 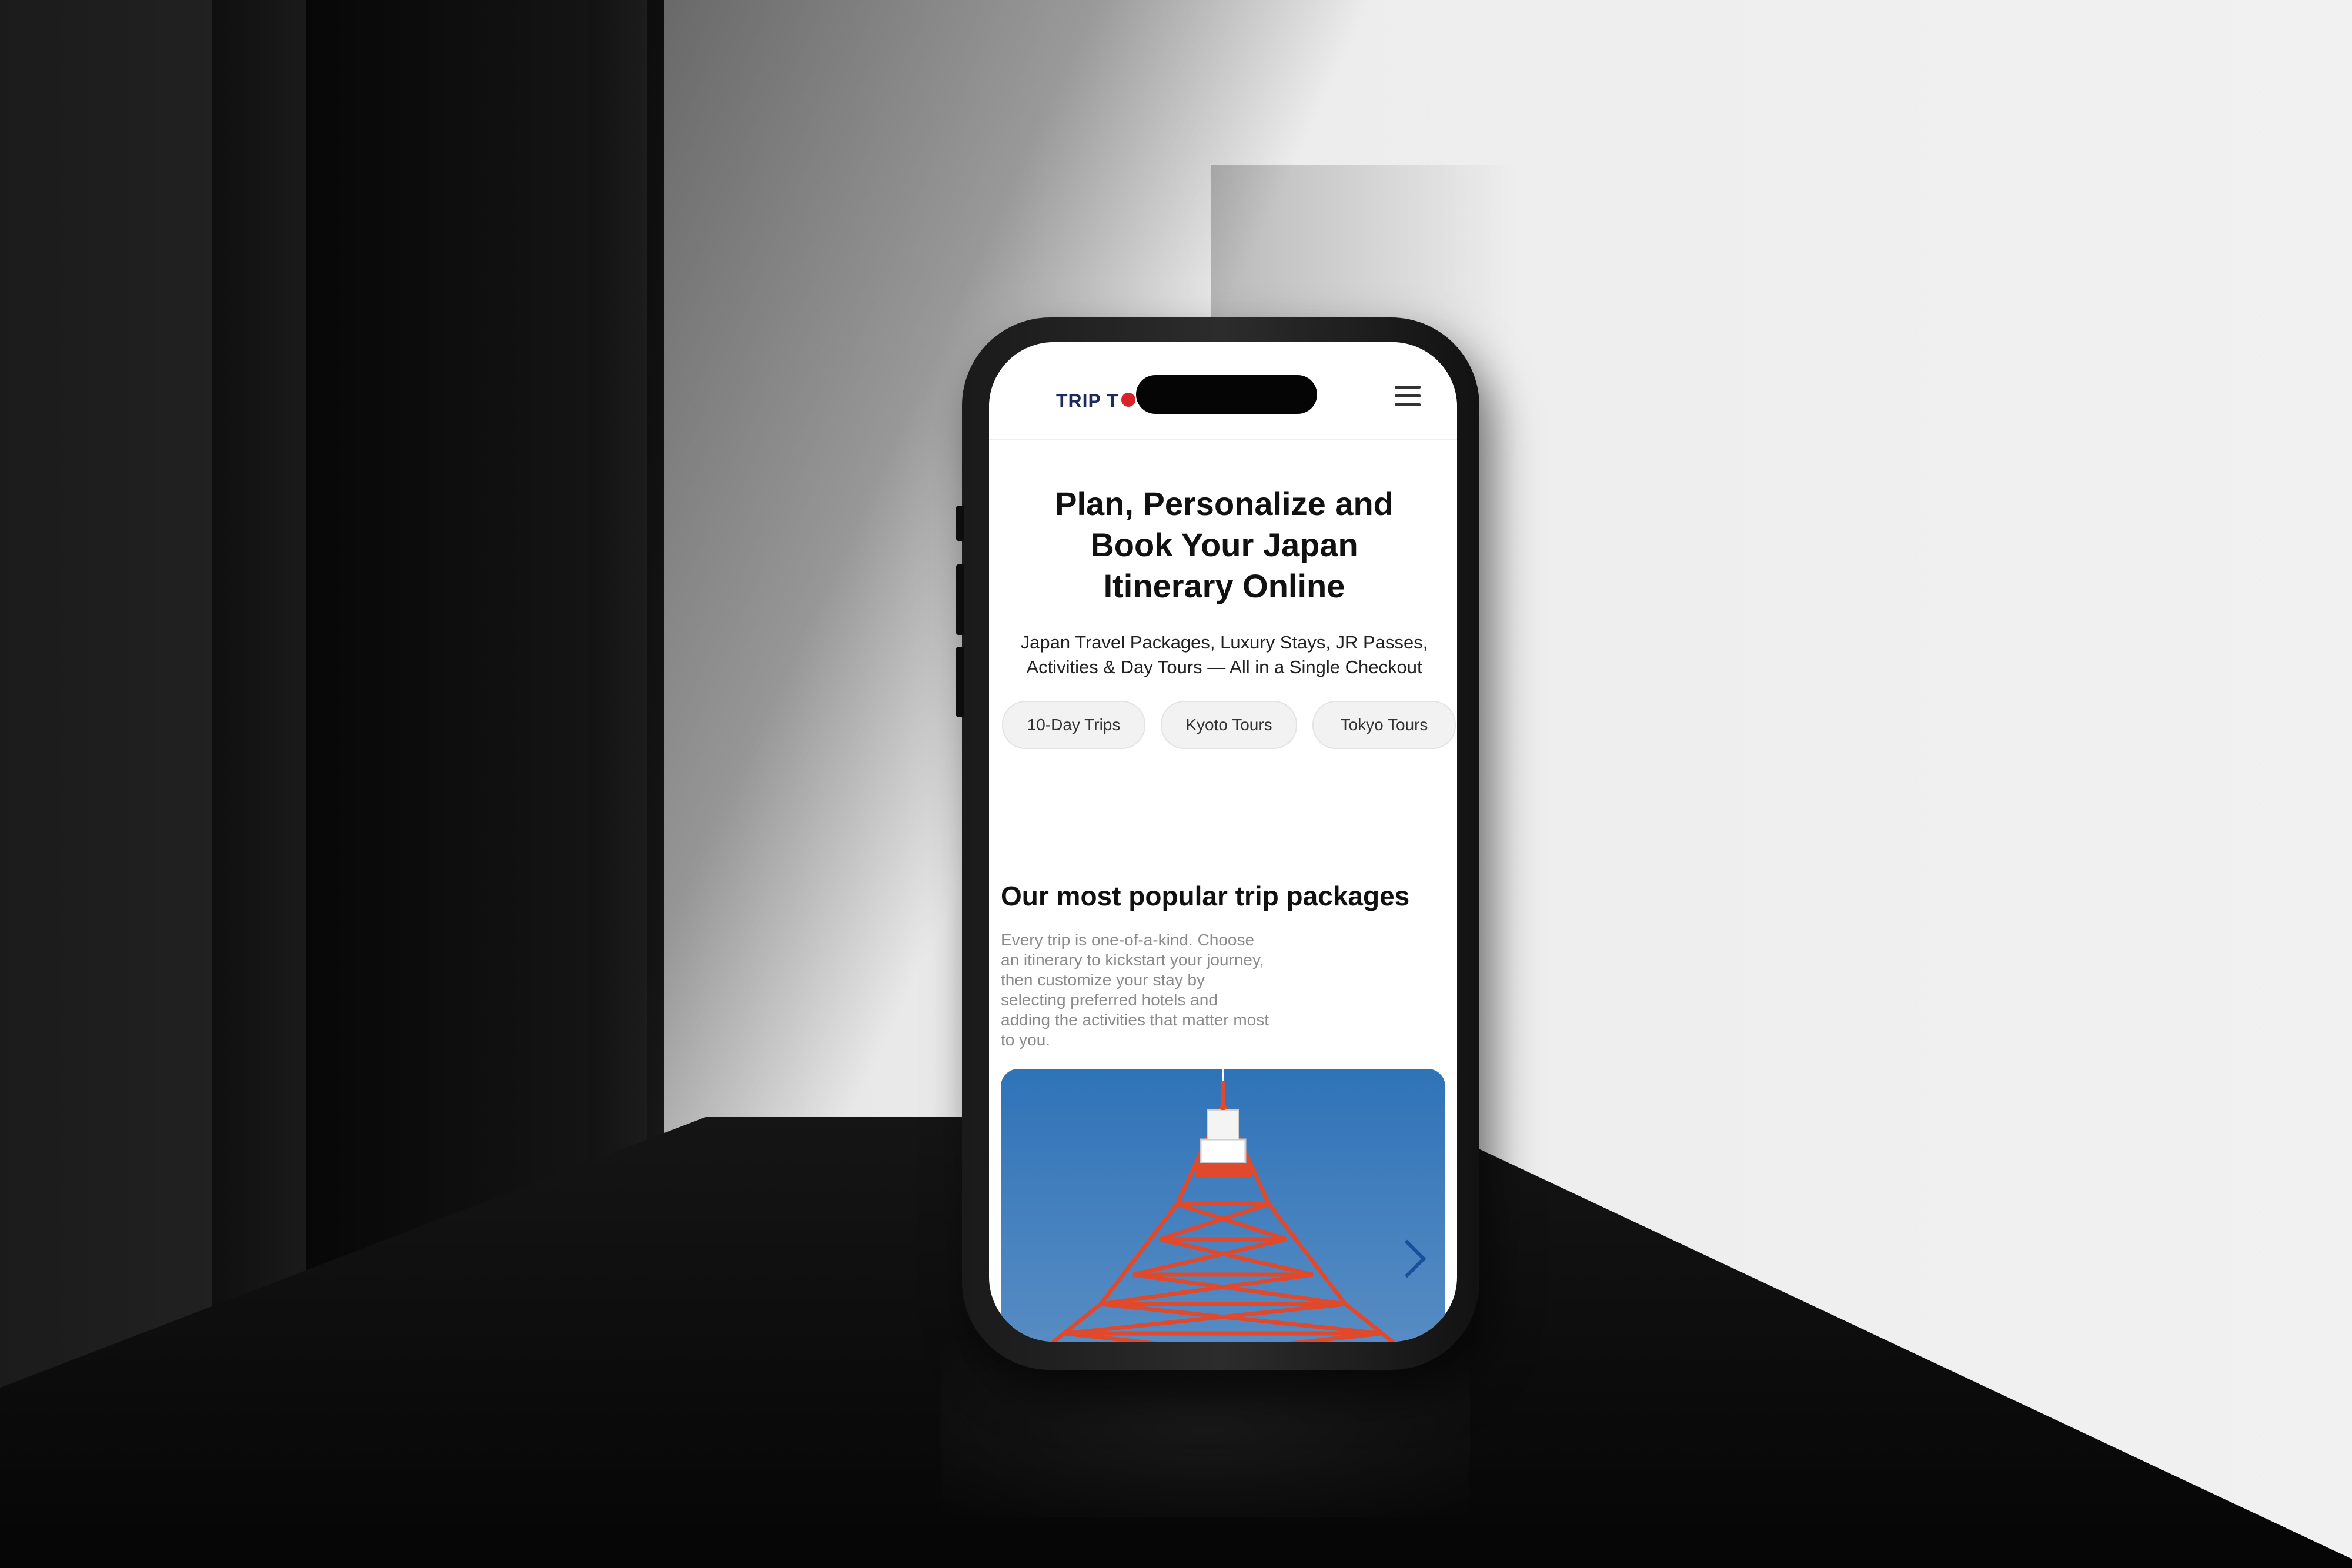 I want to click on shelf-panel, so click(x=259, y=670).